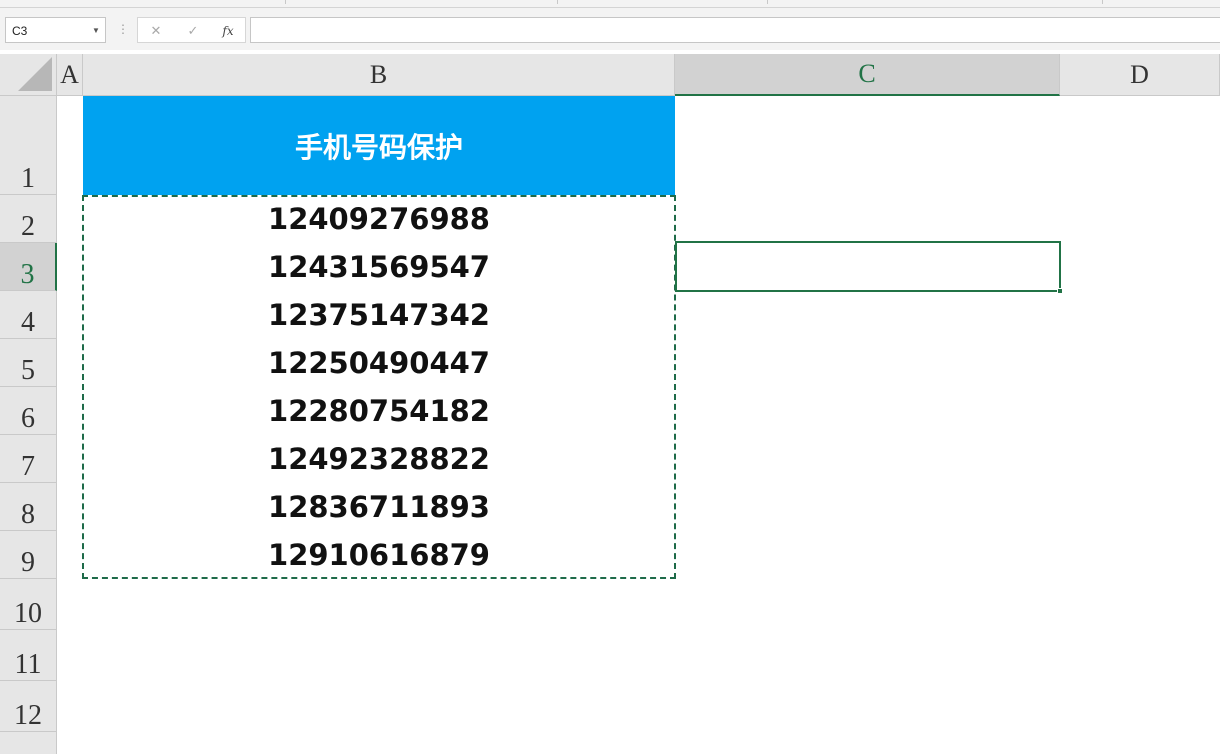 Image resolution: width=1220 pixels, height=754 pixels. What do you see at coordinates (28, 604) in the screenshot?
I see `row-header-10: 10` at bounding box center [28, 604].